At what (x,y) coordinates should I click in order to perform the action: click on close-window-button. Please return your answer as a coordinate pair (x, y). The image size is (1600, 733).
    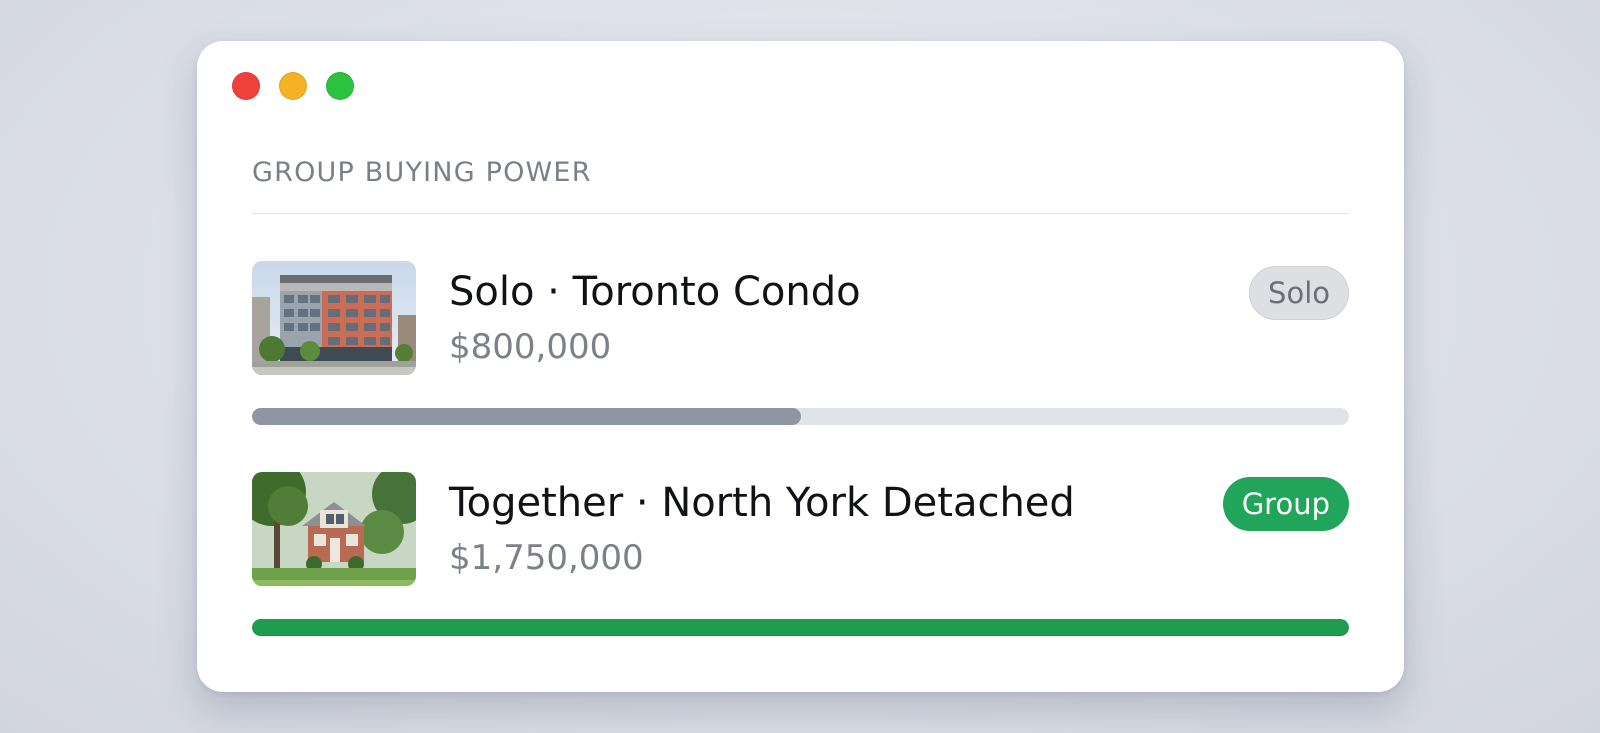
    Looking at the image, I should click on (246, 86).